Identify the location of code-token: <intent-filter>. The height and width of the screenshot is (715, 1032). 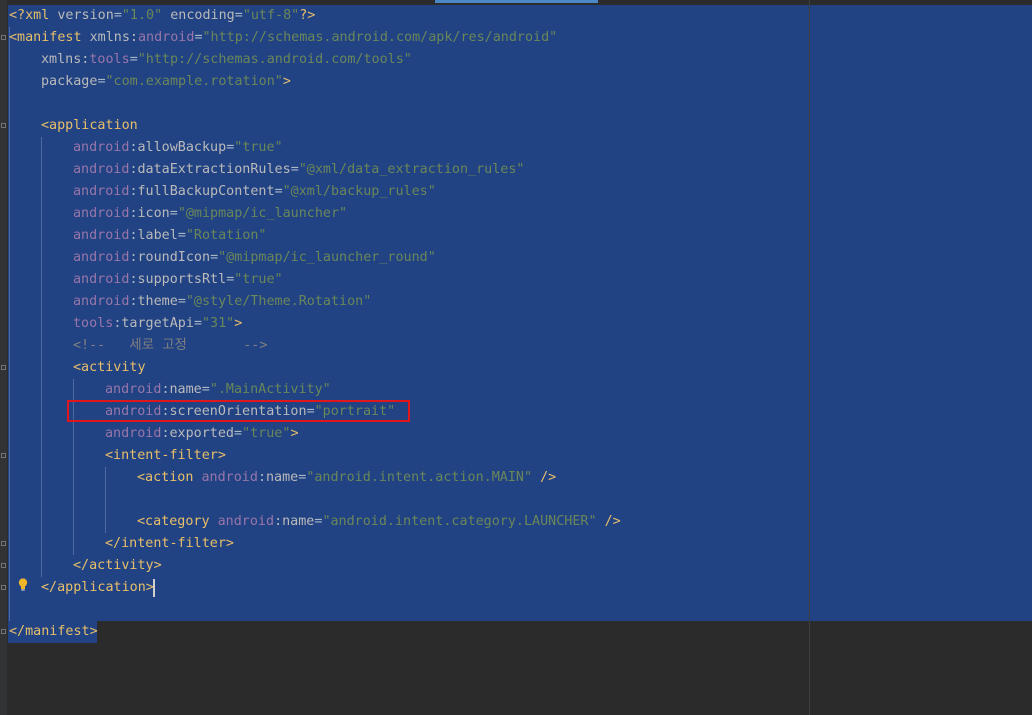
(165, 455).